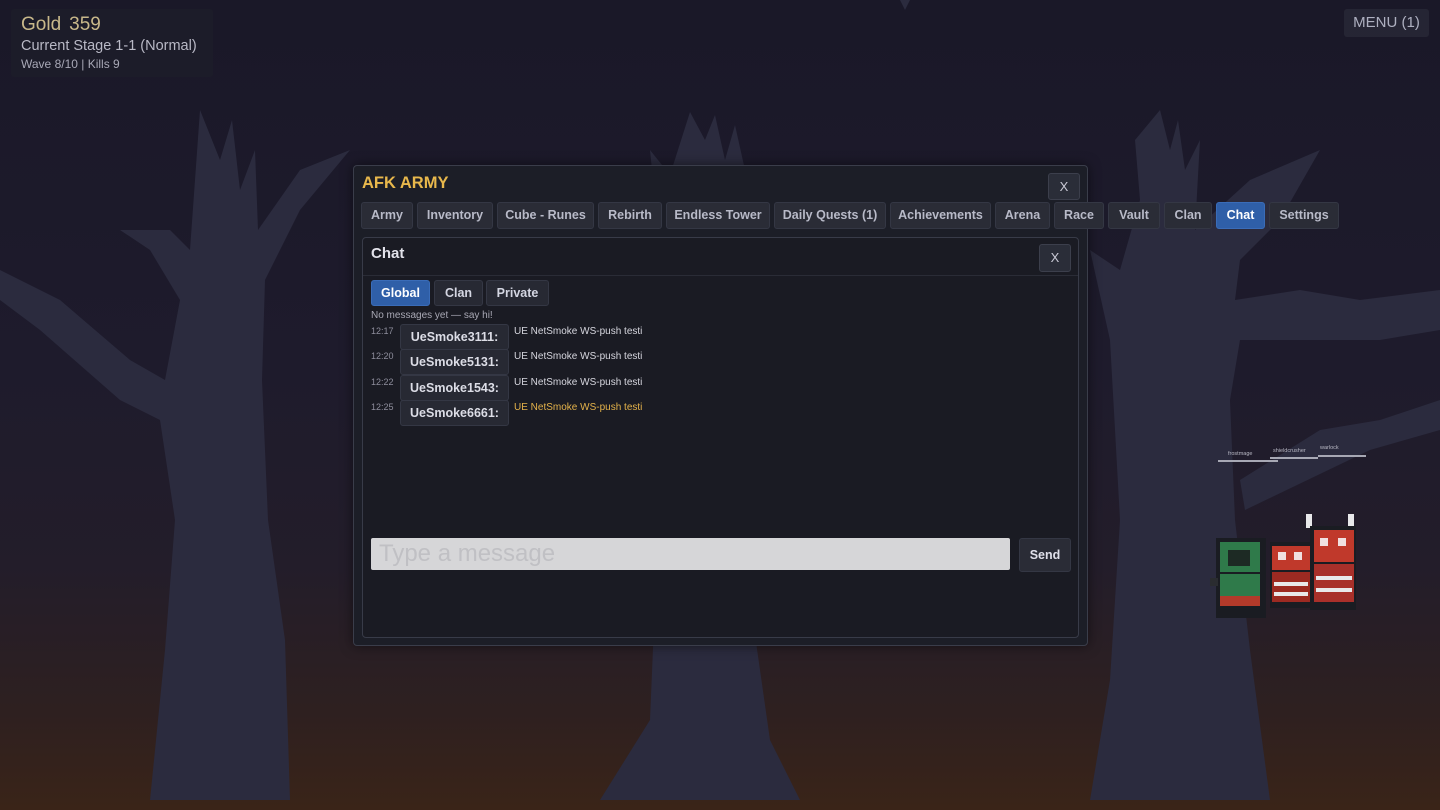 This screenshot has height=810, width=1440. I want to click on tab-rebirth: Rebirth, so click(630, 215).